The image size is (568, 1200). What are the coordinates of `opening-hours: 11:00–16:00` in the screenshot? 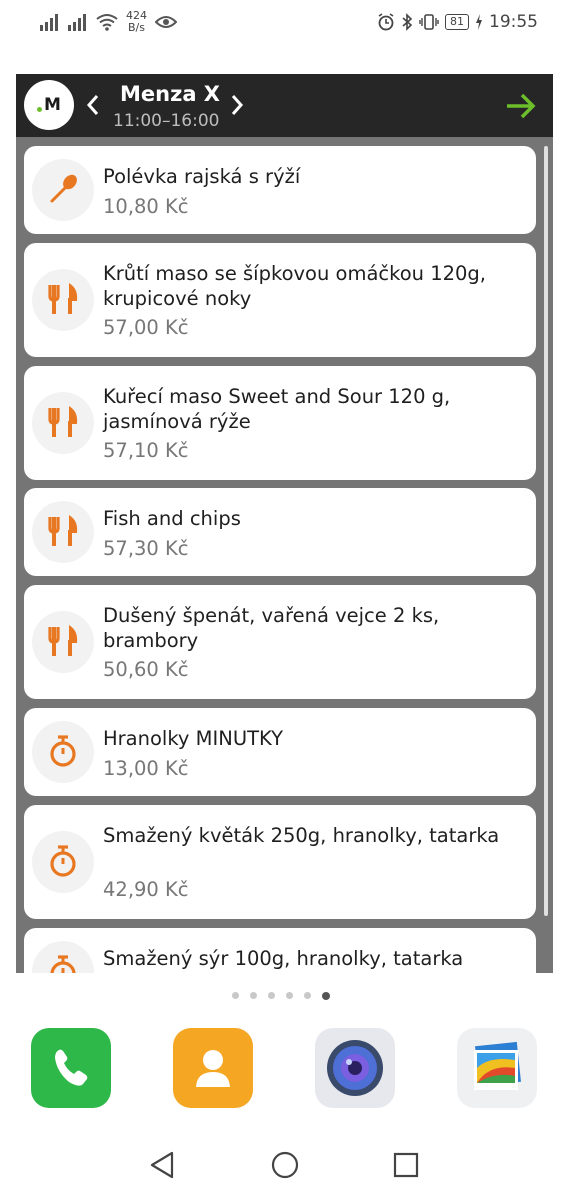 It's located at (166, 121).